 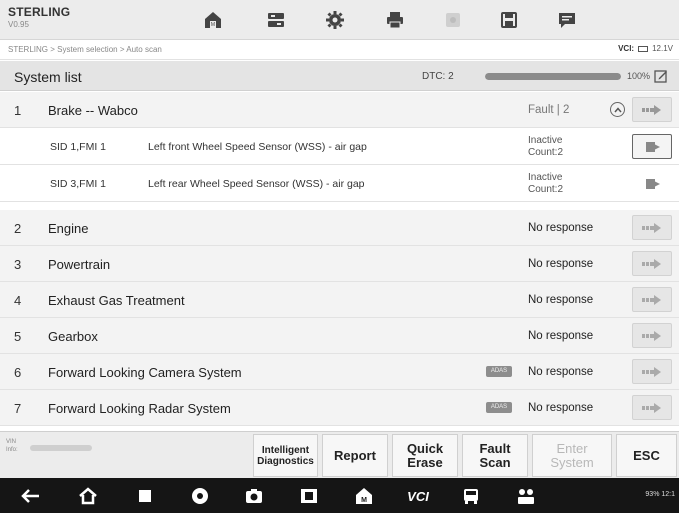 I want to click on system-number: 2, so click(x=18, y=228).